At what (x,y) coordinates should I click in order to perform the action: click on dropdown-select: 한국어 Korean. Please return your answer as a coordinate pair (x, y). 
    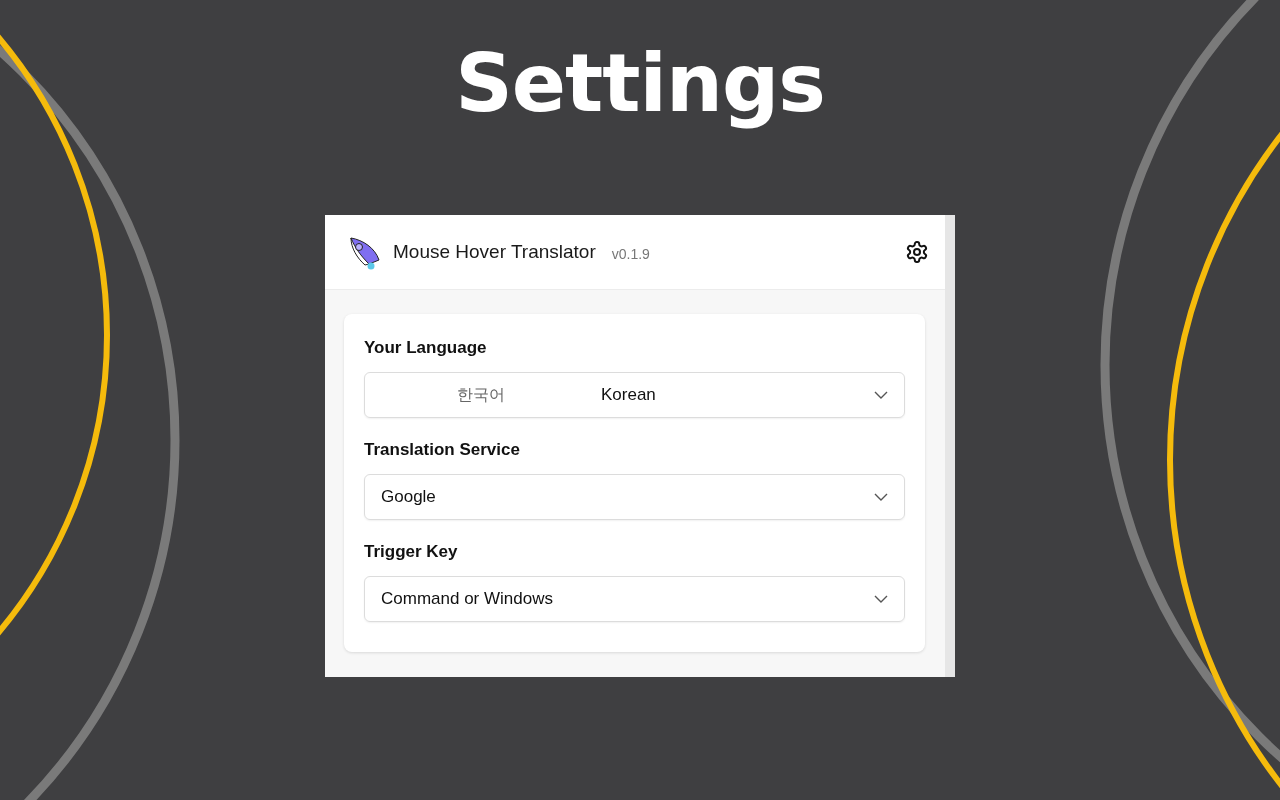
    Looking at the image, I should click on (634, 395).